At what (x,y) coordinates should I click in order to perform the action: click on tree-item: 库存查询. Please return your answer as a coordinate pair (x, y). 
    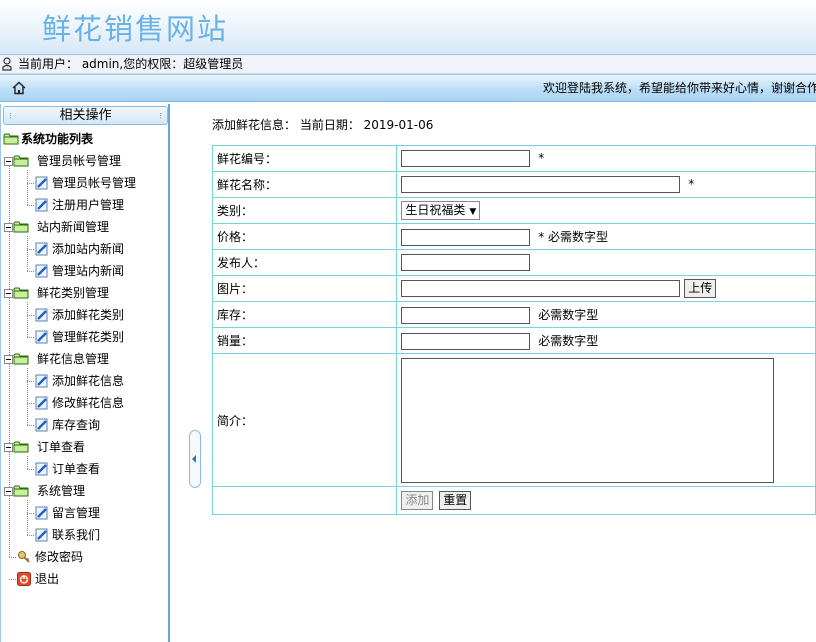
    Looking at the image, I should click on (100, 425).